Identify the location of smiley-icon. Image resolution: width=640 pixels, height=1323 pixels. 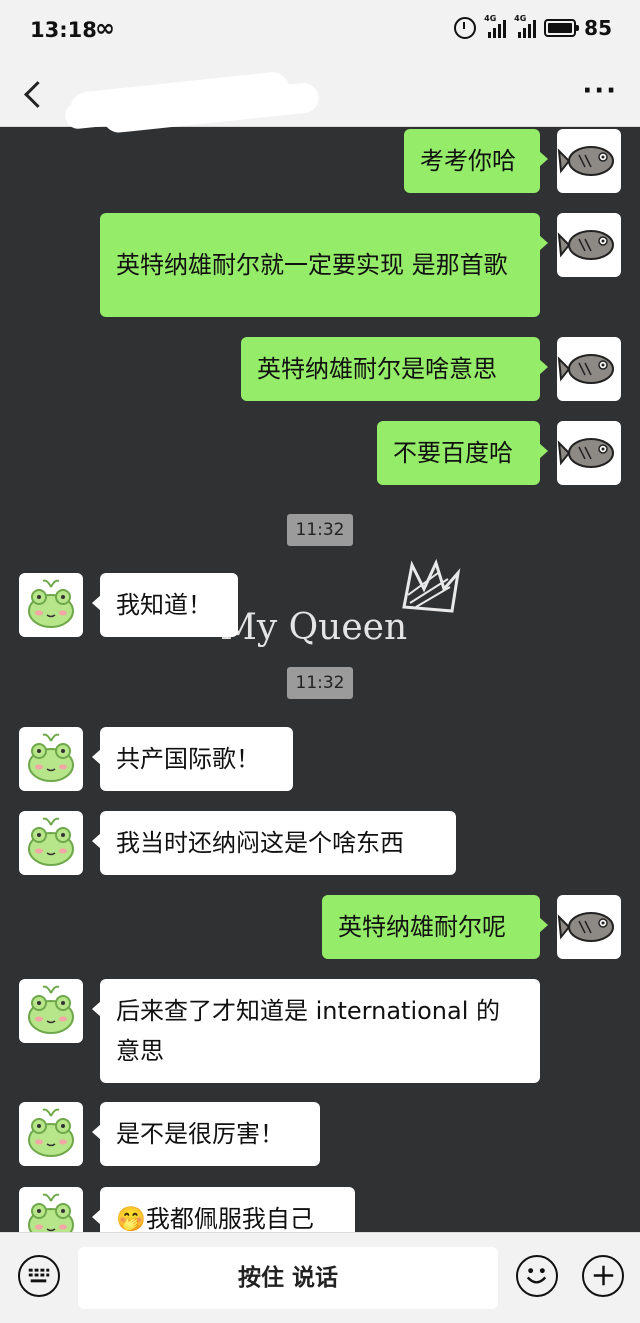
(536, 1276).